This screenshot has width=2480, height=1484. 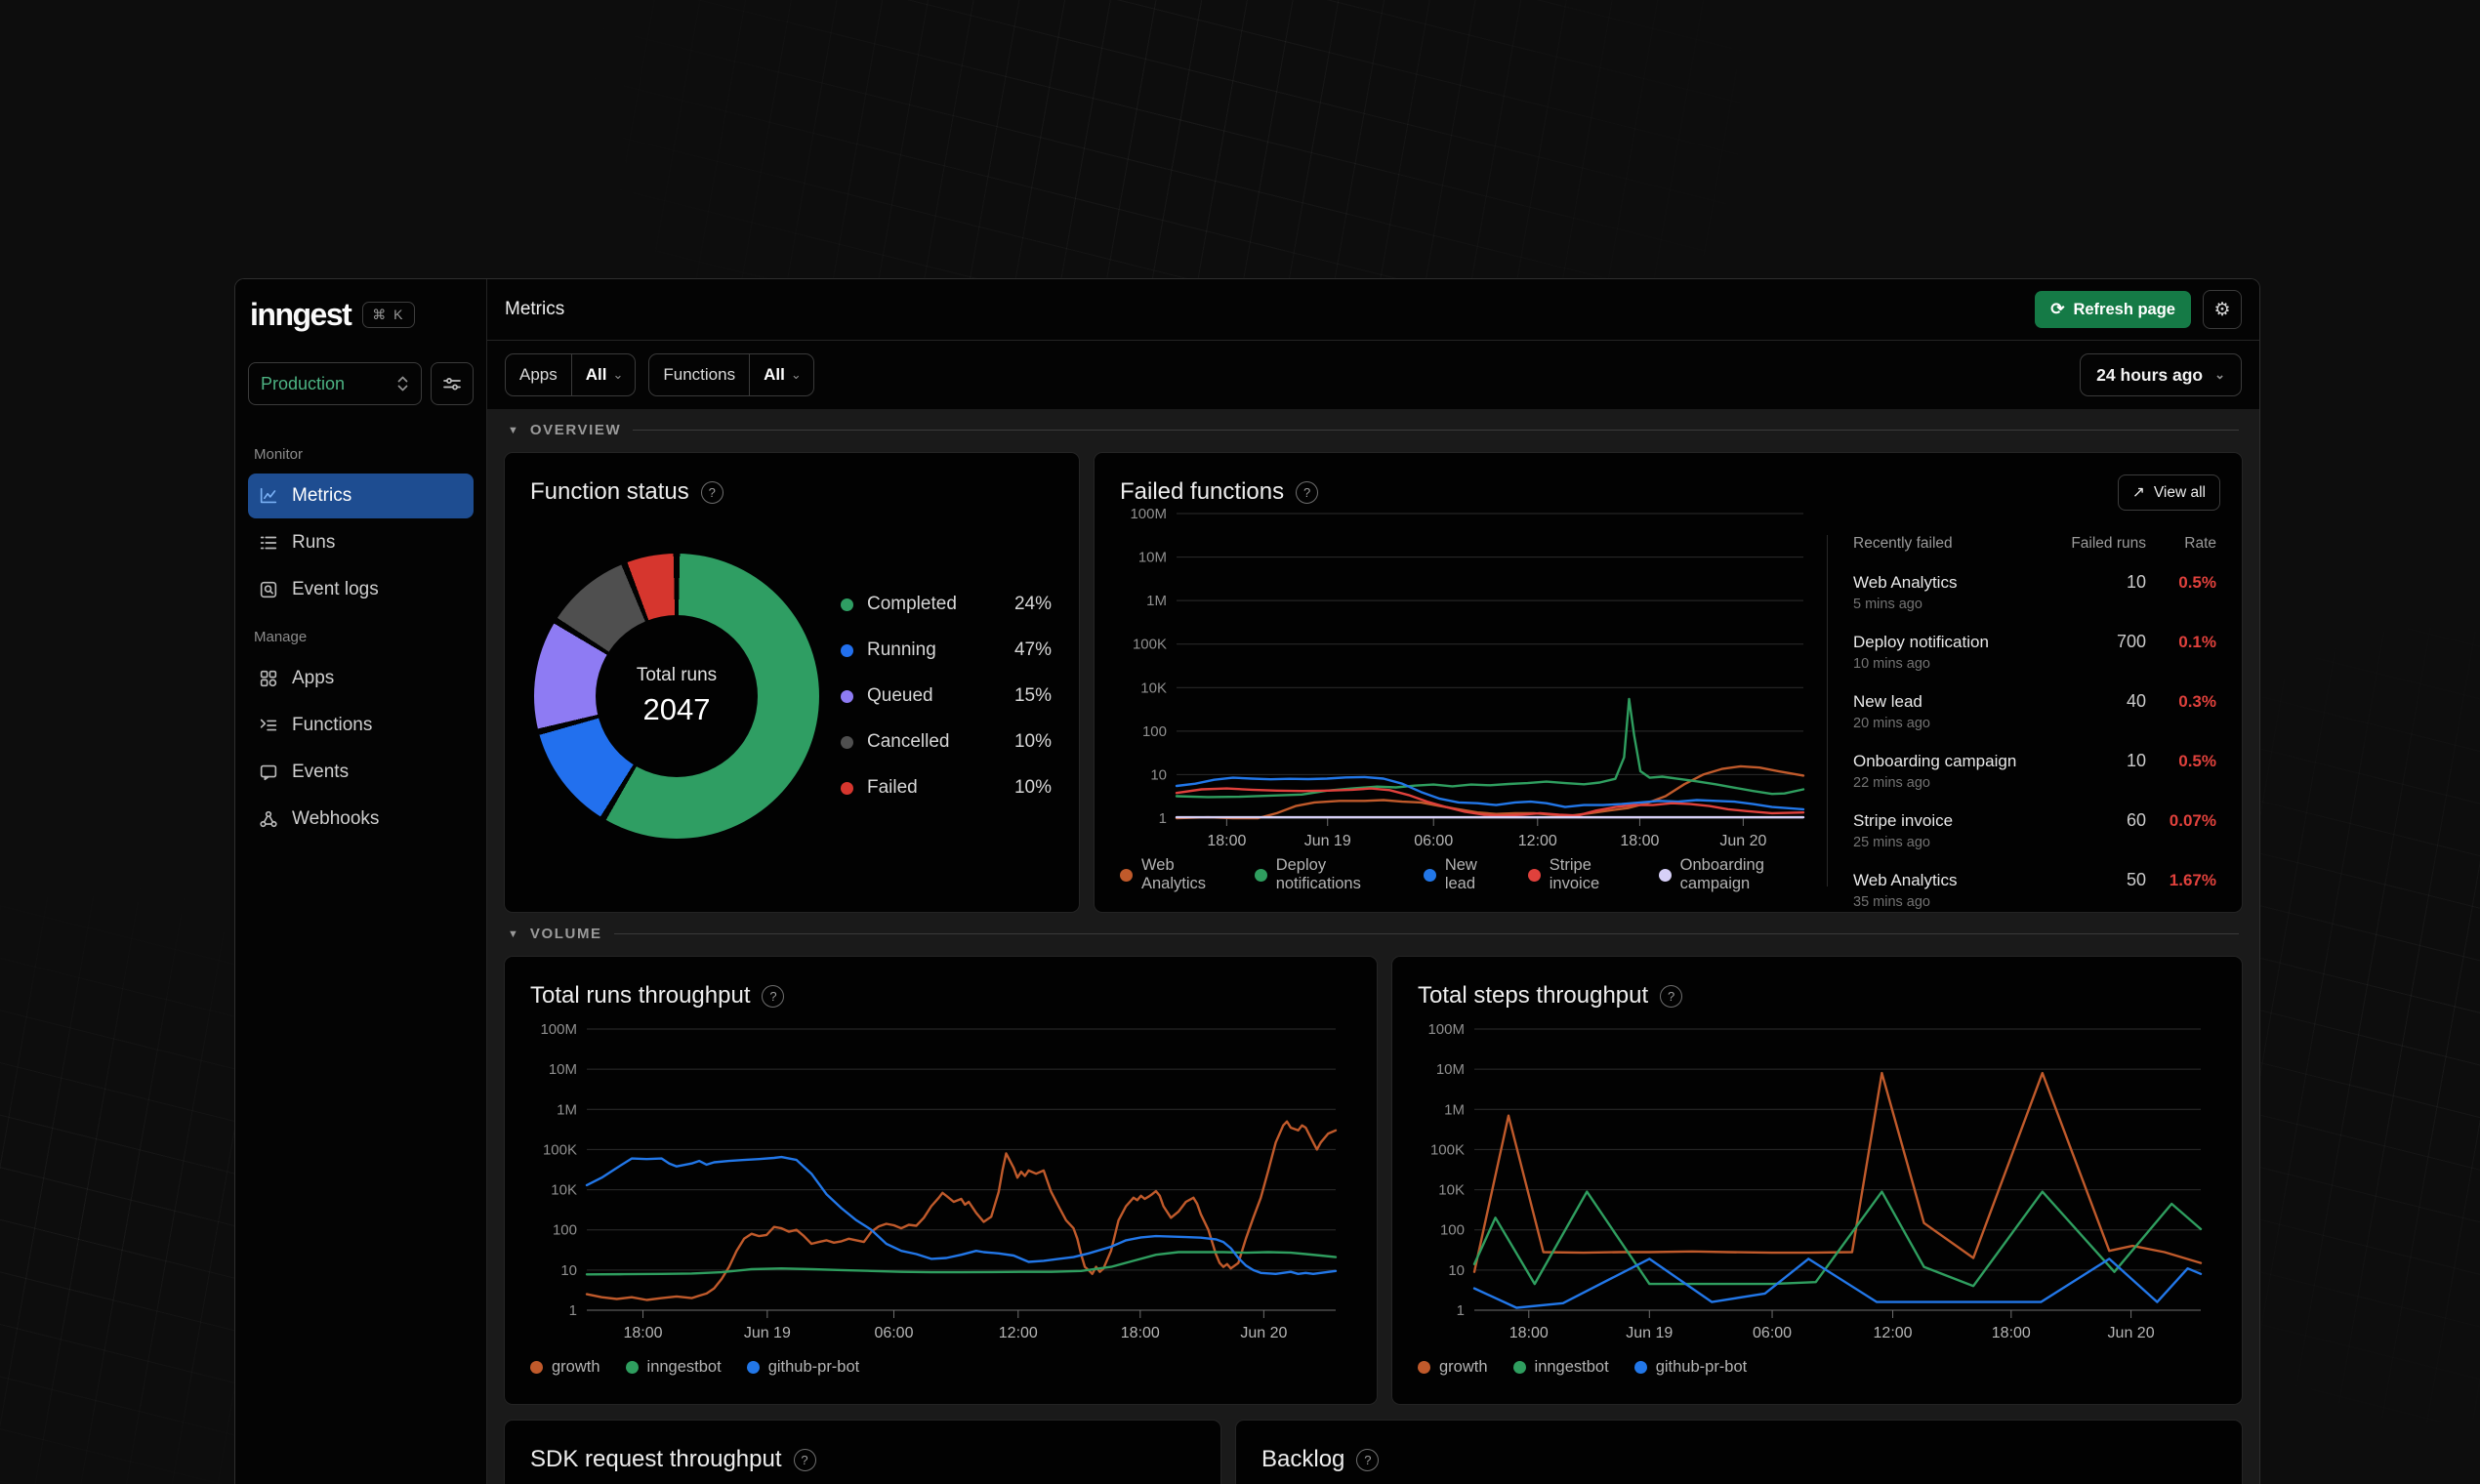 What do you see at coordinates (388, 315) in the screenshot?
I see `command-k-shortcut-badge: ⌘ K` at bounding box center [388, 315].